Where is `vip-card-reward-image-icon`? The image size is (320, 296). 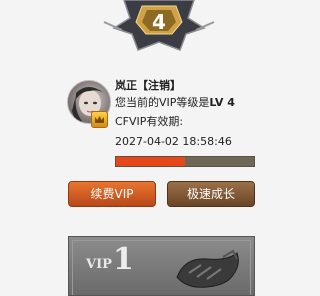
vip-card-reward-image-icon is located at coordinates (207, 268).